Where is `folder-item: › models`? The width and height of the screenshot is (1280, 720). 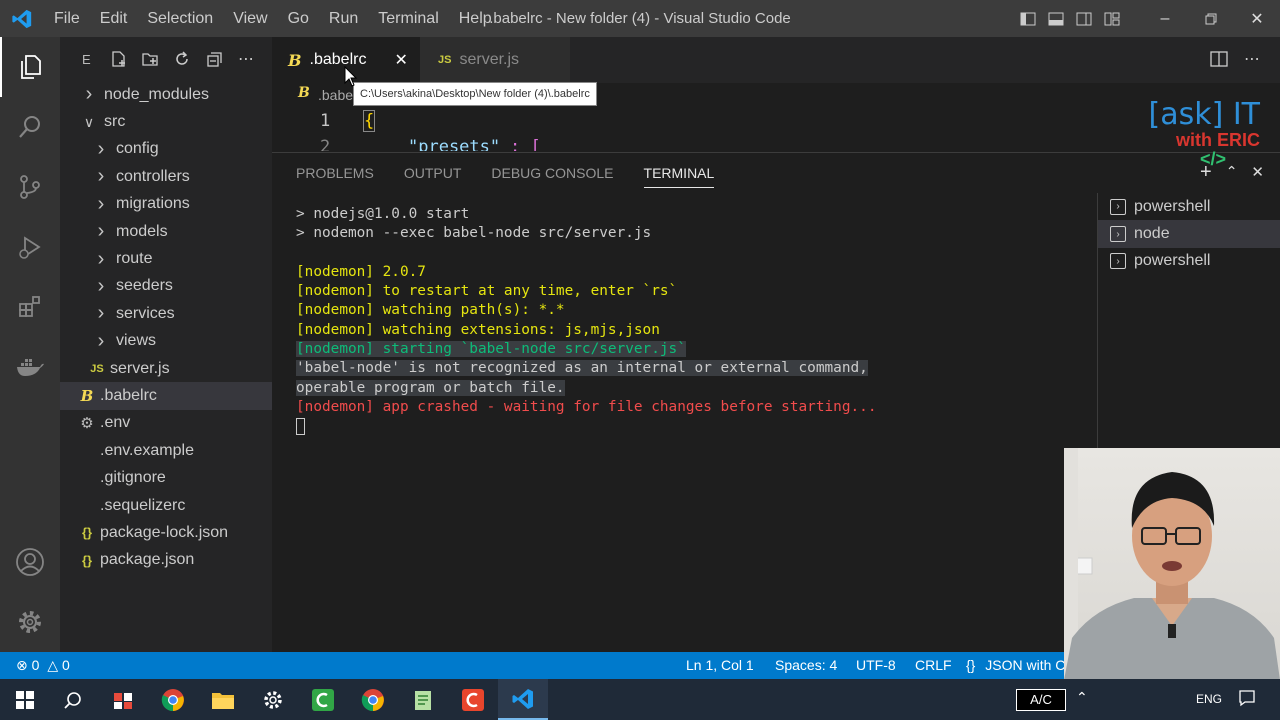 folder-item: › models is located at coordinates (166, 231).